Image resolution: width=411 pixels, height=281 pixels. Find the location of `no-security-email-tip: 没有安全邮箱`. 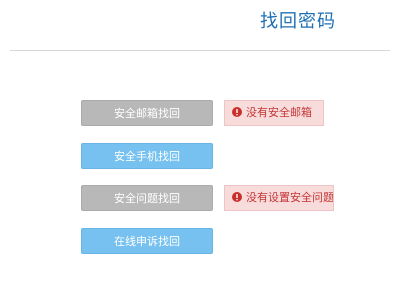

no-security-email-tip: 没有安全邮箱 is located at coordinates (274, 113).